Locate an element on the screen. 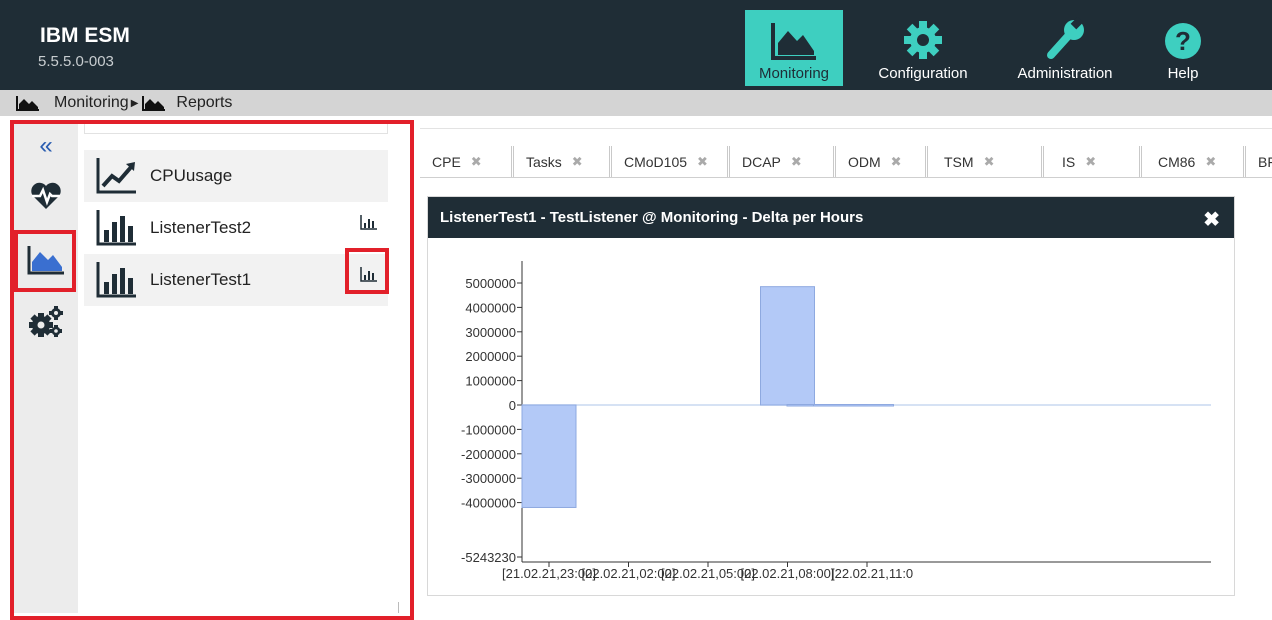  nav-monitoring-button: Monitoring is located at coordinates (794, 48).